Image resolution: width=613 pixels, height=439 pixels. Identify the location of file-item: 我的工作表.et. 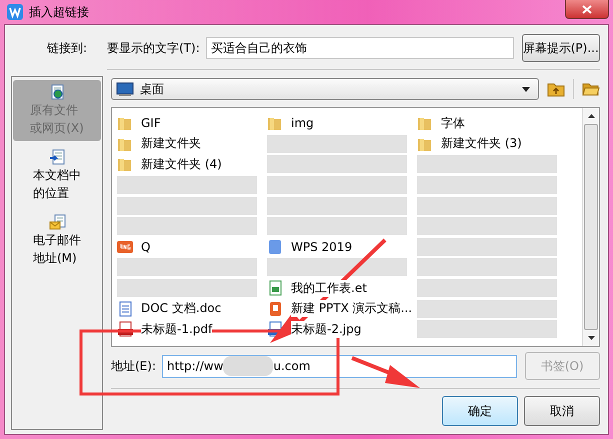
(329, 288).